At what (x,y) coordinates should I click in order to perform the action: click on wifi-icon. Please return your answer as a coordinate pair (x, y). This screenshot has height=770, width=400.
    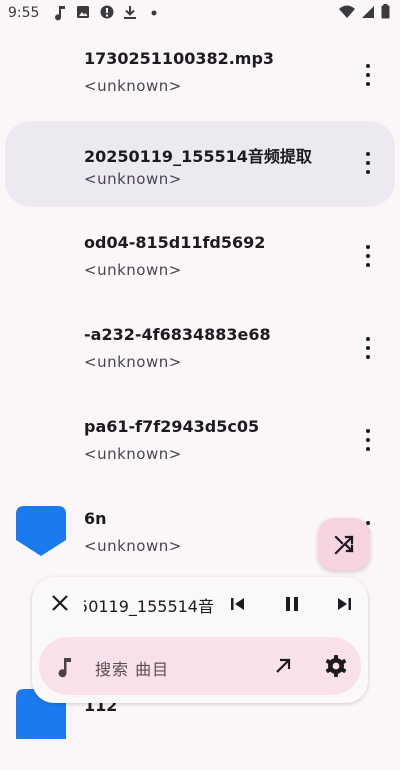
    Looking at the image, I should click on (347, 11).